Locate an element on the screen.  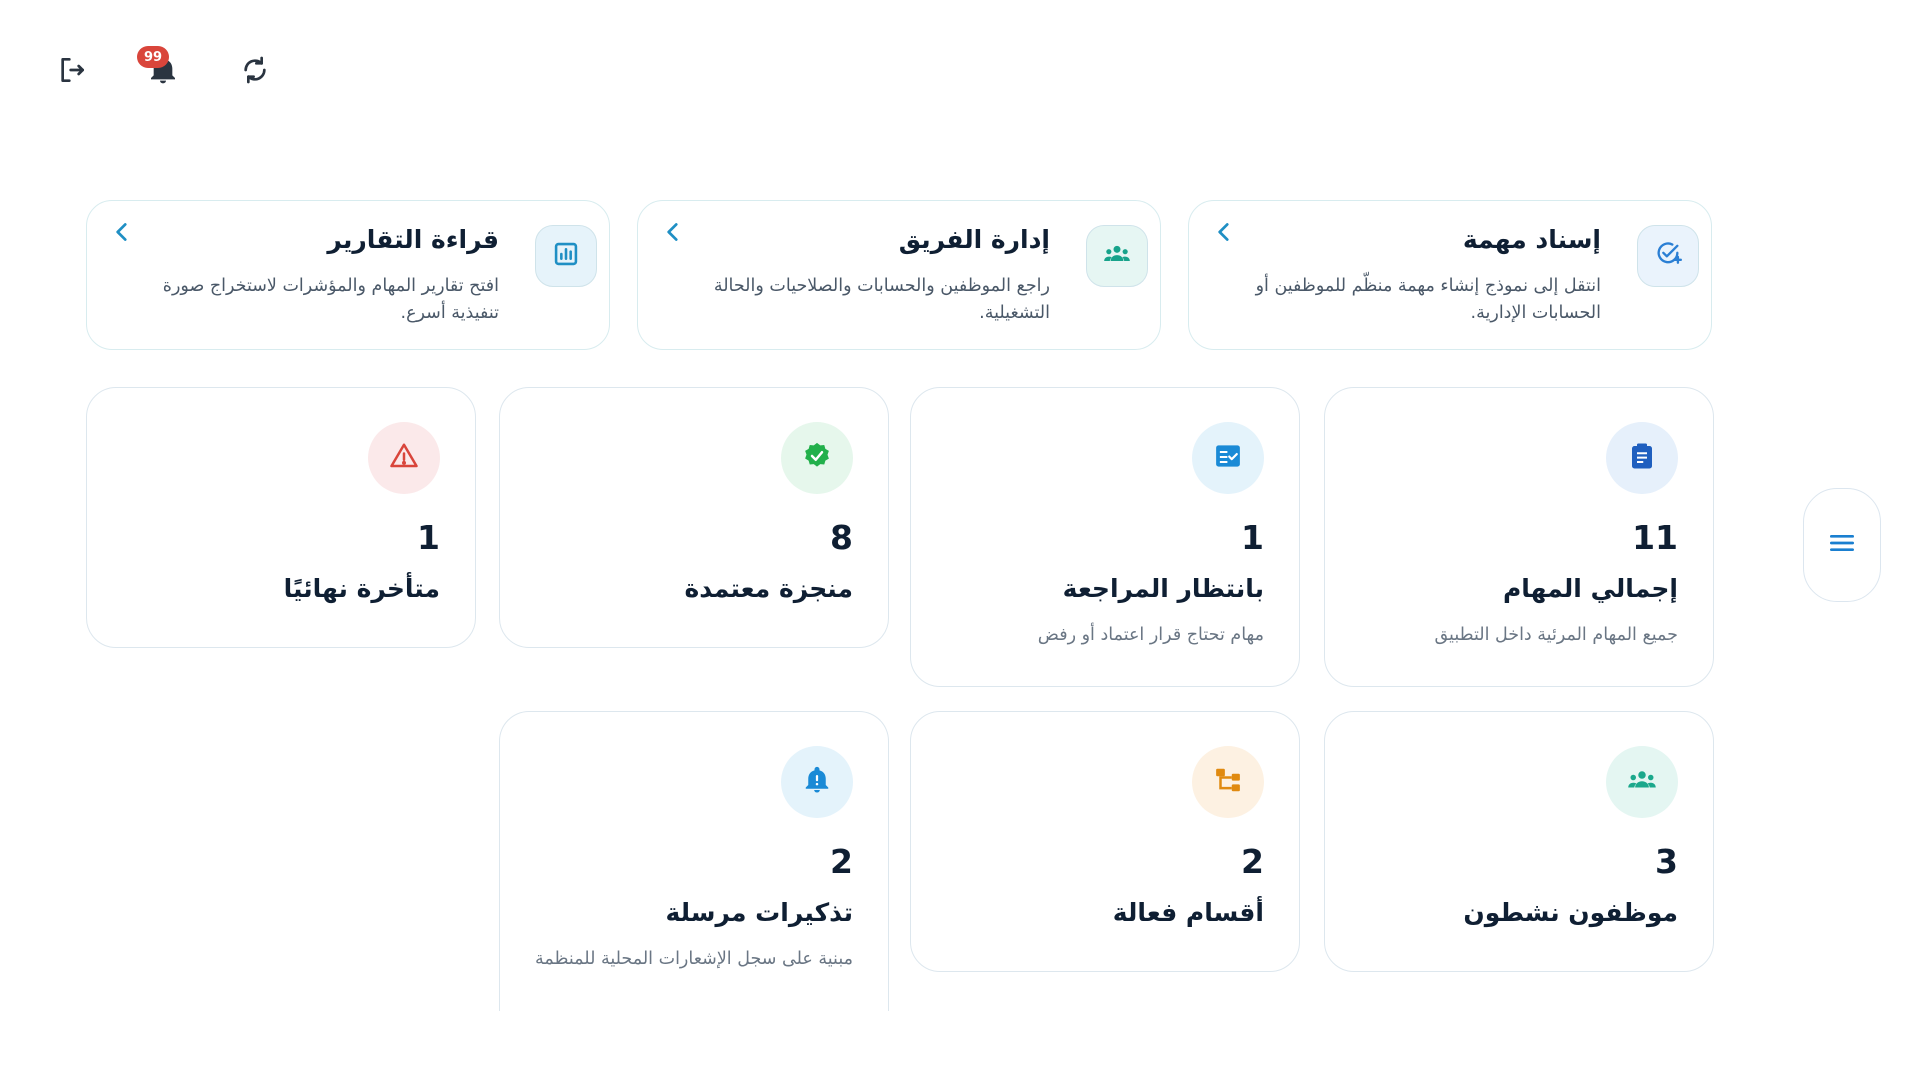
refresh-icon is located at coordinates (255, 72).